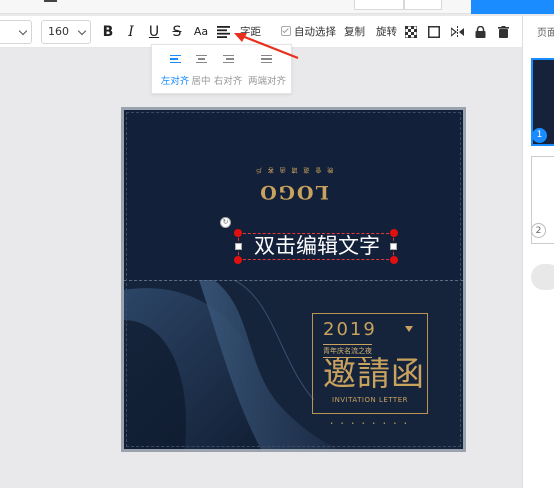 The image size is (554, 488). I want to click on year-text: 2019, so click(350, 329).